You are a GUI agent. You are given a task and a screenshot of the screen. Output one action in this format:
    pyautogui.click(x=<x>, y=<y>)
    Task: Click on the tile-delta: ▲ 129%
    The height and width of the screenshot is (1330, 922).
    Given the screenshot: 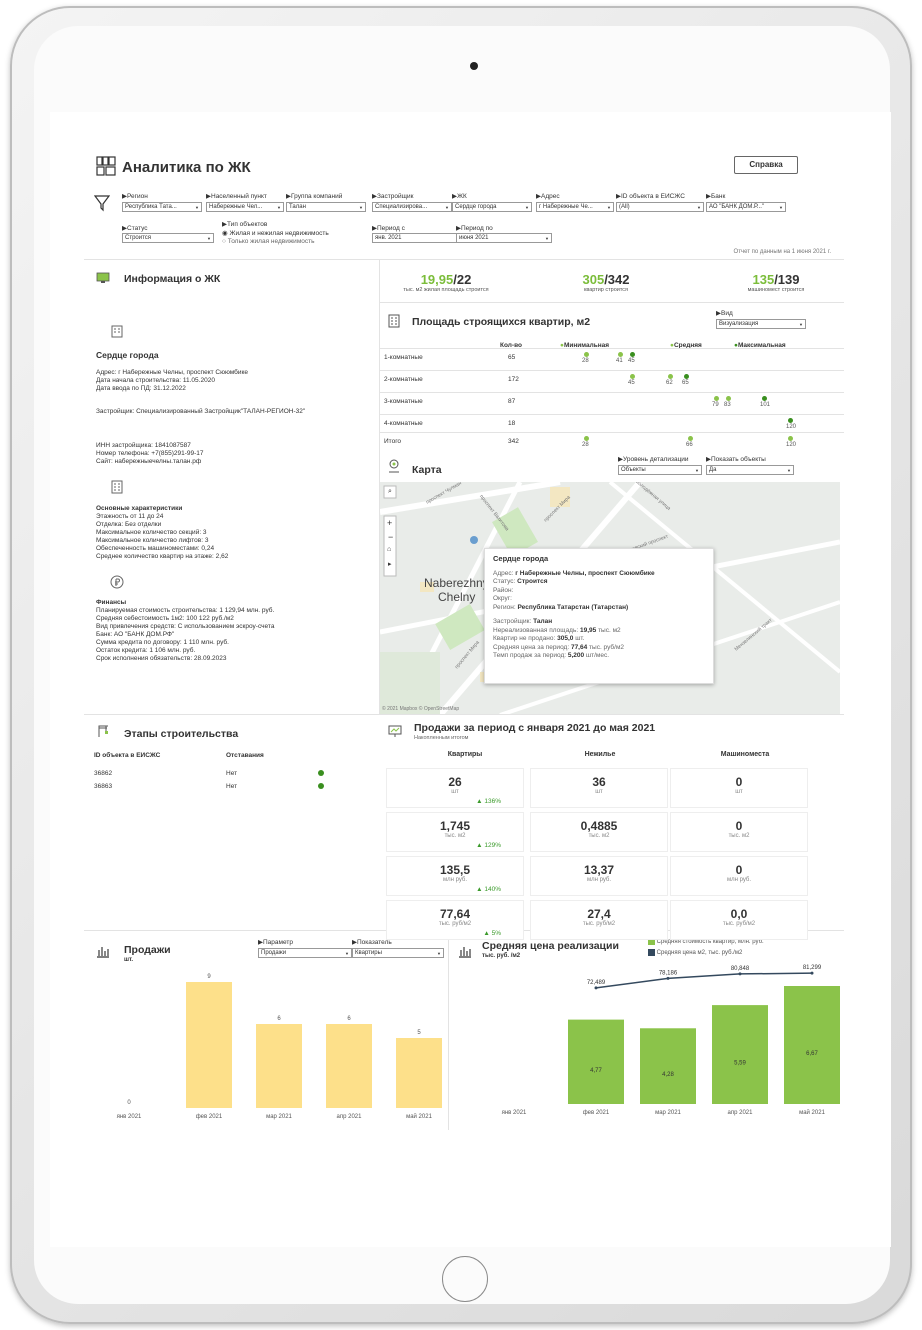 What is the action you would take?
    pyautogui.click(x=488, y=845)
    